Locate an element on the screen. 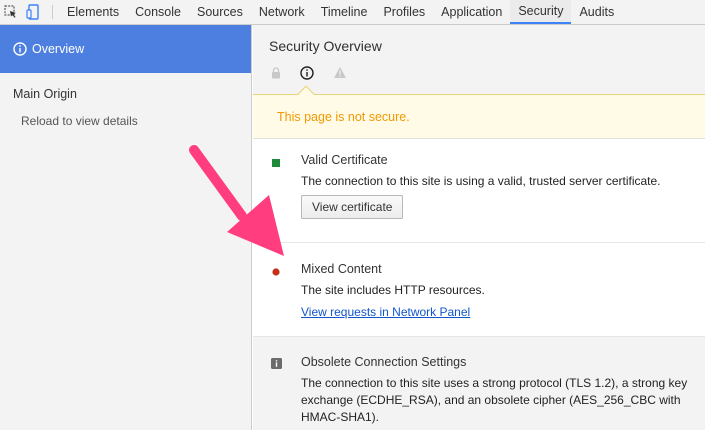 This screenshot has height=430, width=705. warning-icon is located at coordinates (340, 74).